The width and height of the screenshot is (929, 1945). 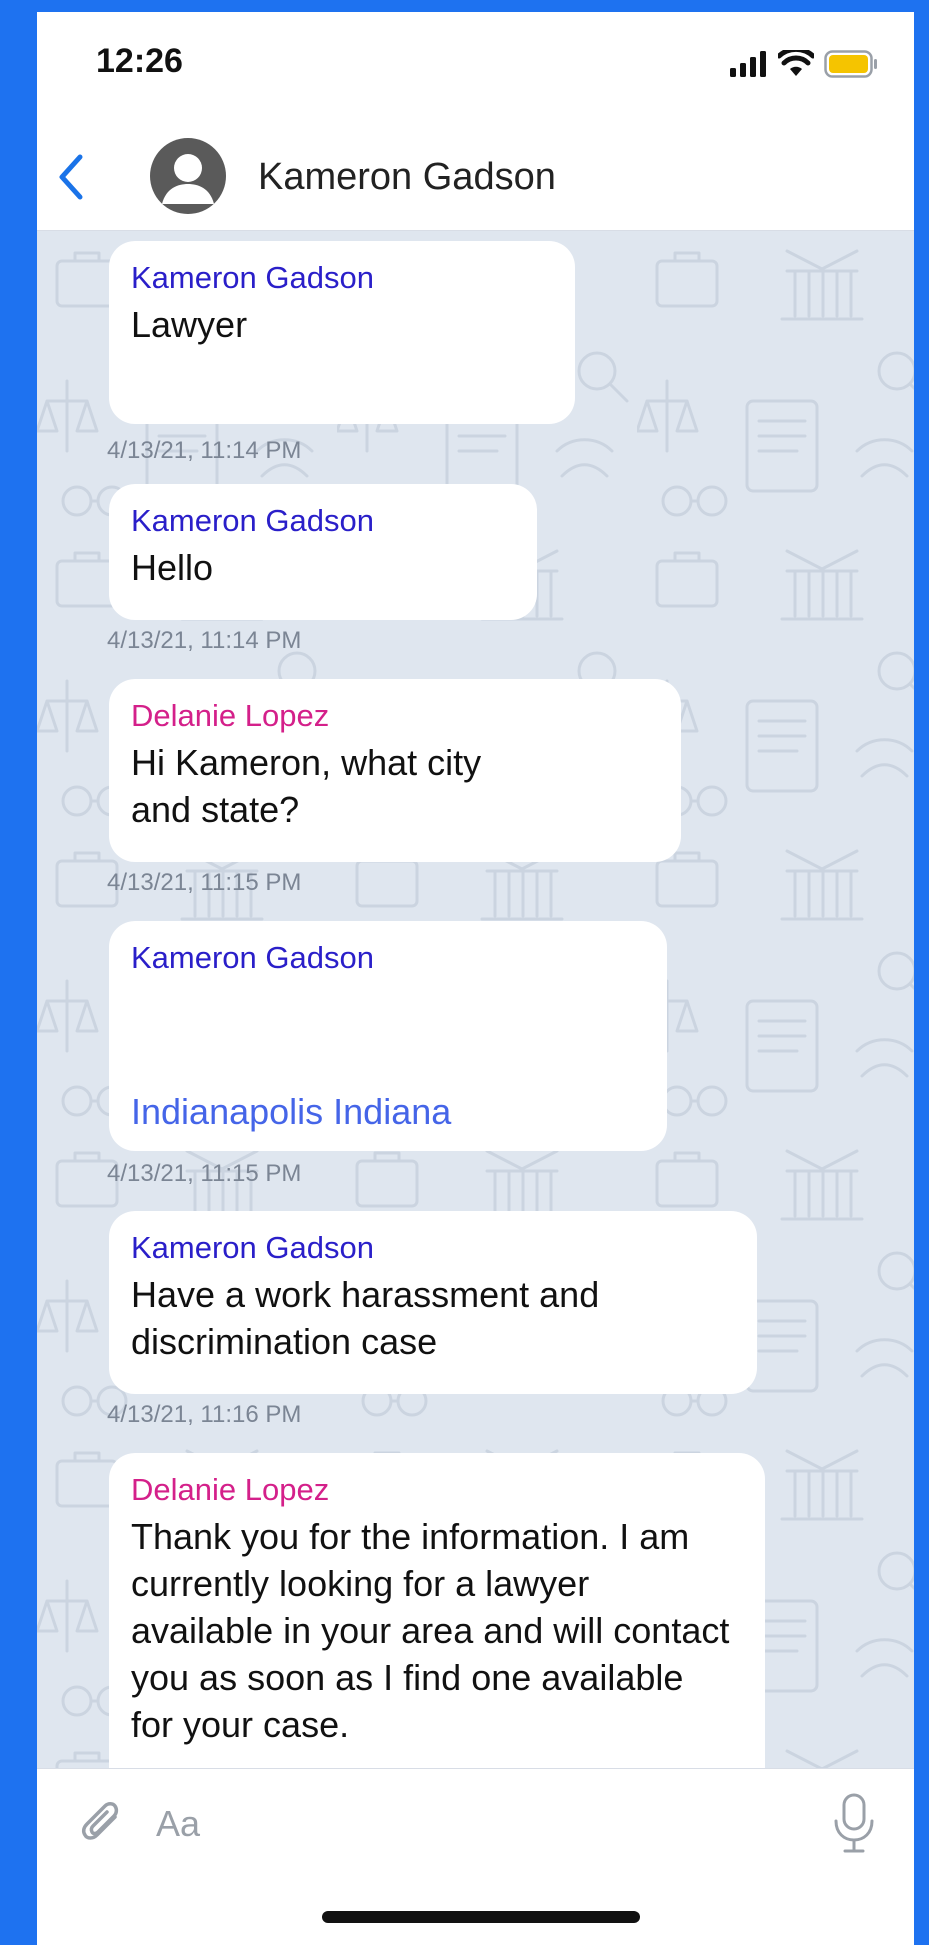 What do you see at coordinates (189, 324) in the screenshot?
I see `message-text: Lawyer` at bounding box center [189, 324].